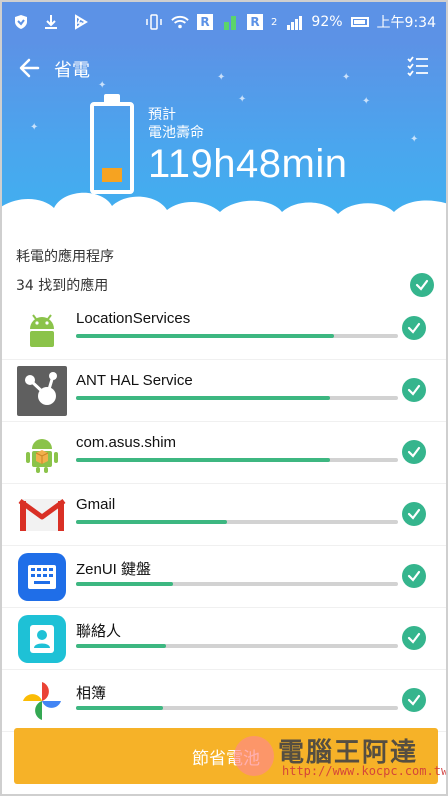  I want to click on gmail-icon, so click(42, 515).